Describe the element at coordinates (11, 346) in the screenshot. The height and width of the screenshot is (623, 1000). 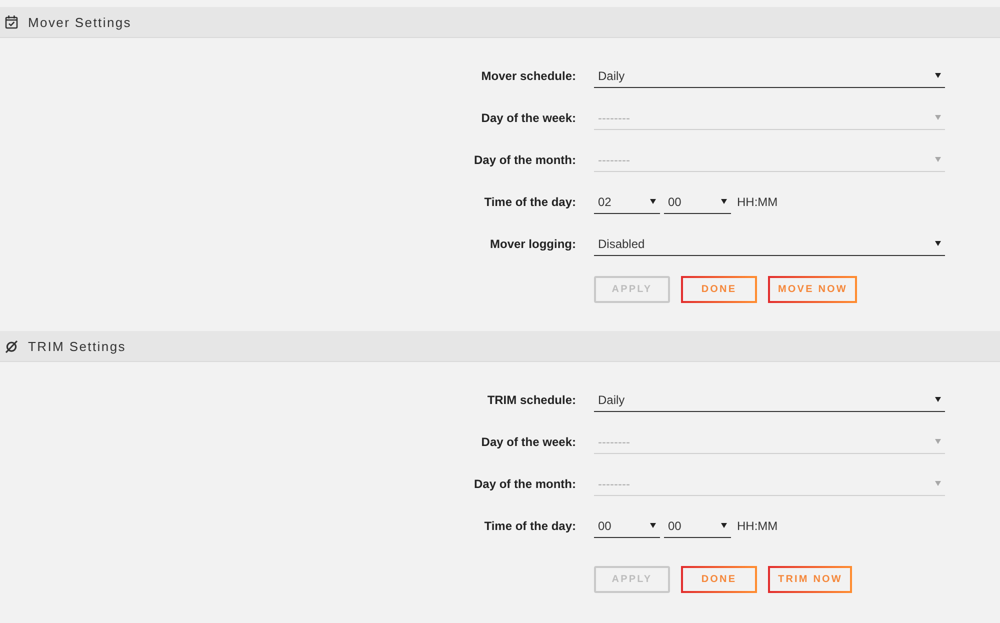
I see `slashed-circle-icon` at that location.